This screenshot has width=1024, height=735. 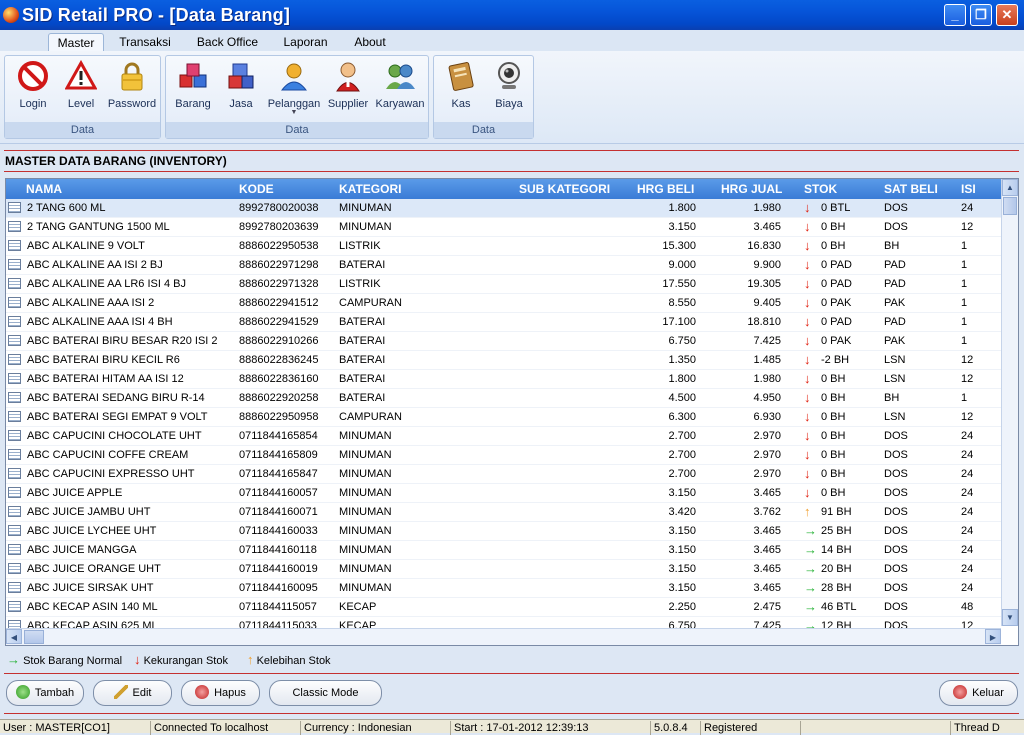 I want to click on kas-button: Kas, so click(x=461, y=85).